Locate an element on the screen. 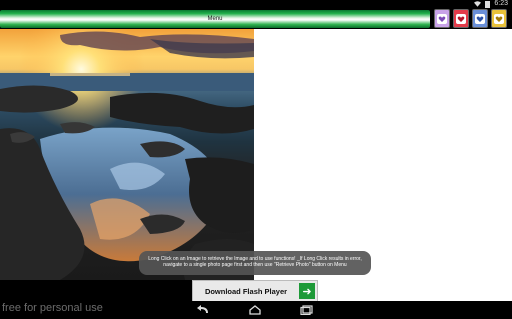 The width and height of the screenshot is (512, 319). back-button is located at coordinates (203, 310).